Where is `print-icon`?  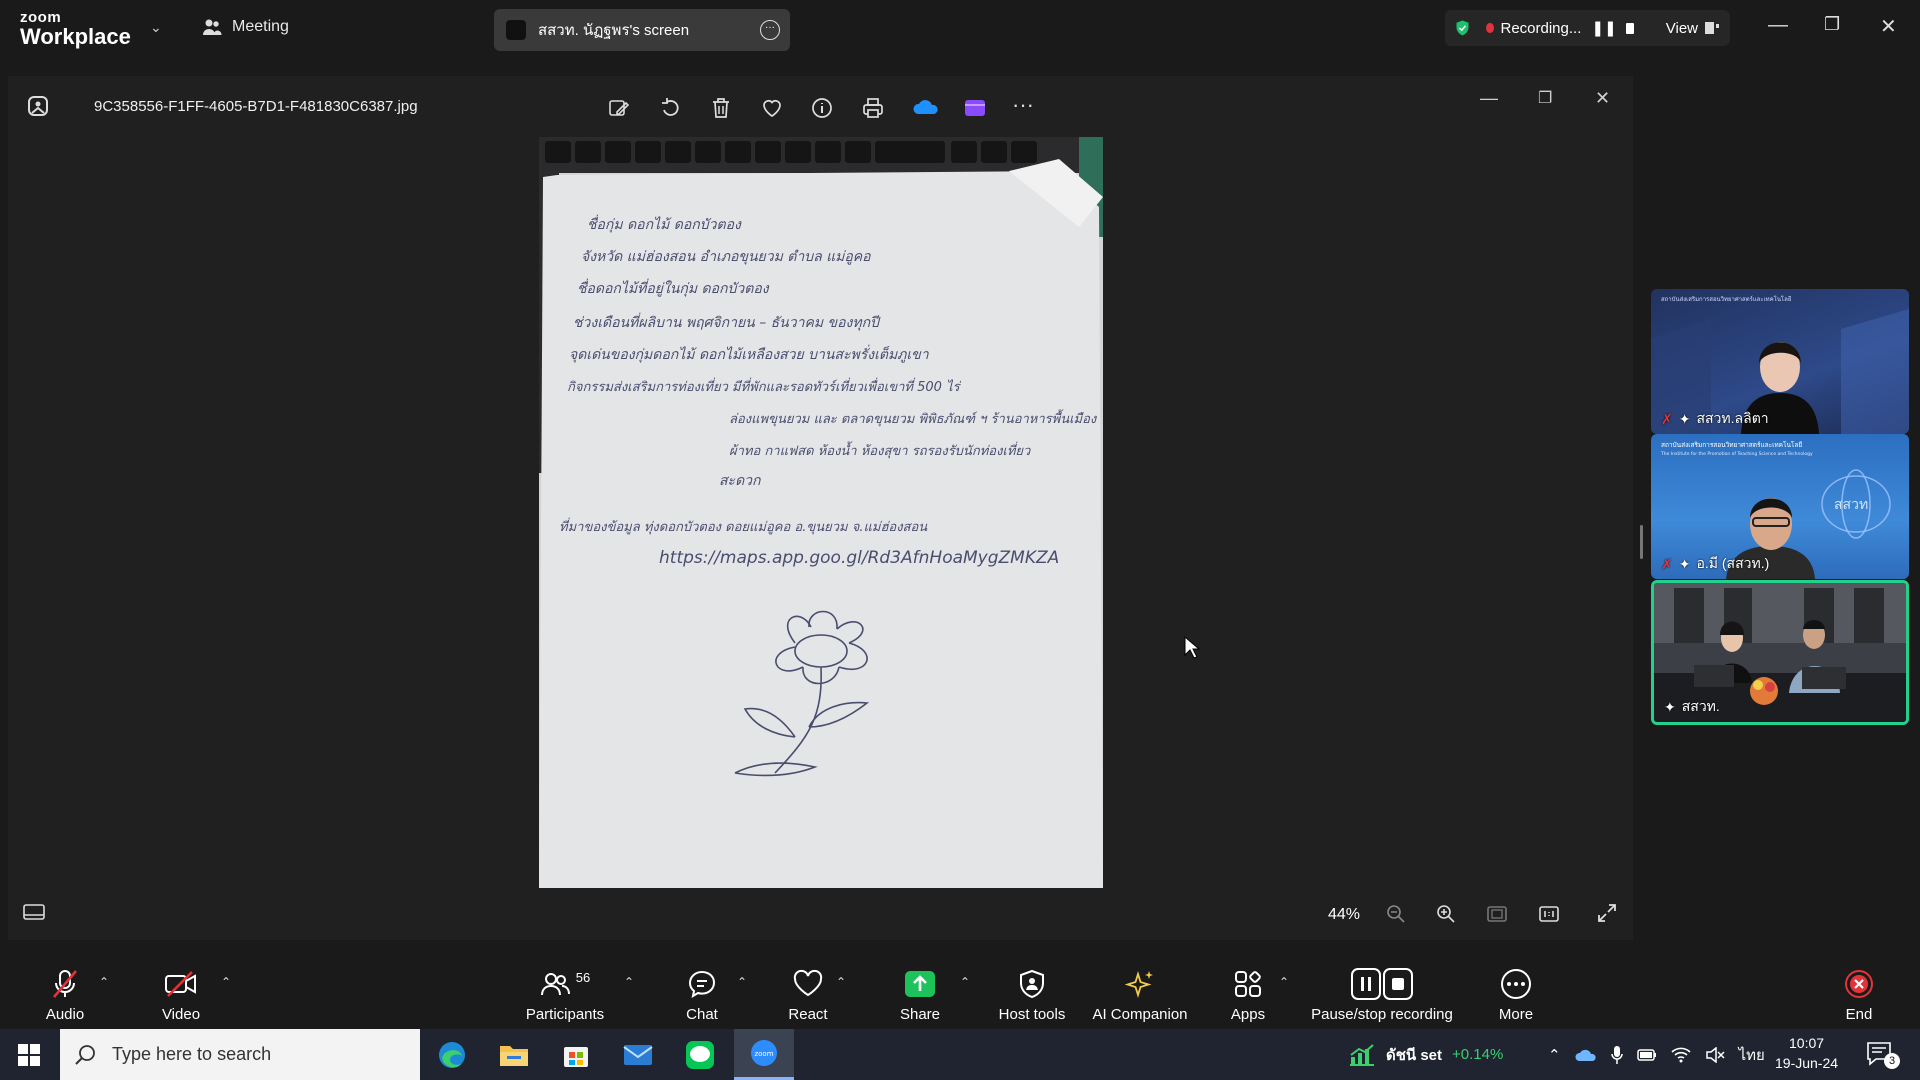 print-icon is located at coordinates (873, 108).